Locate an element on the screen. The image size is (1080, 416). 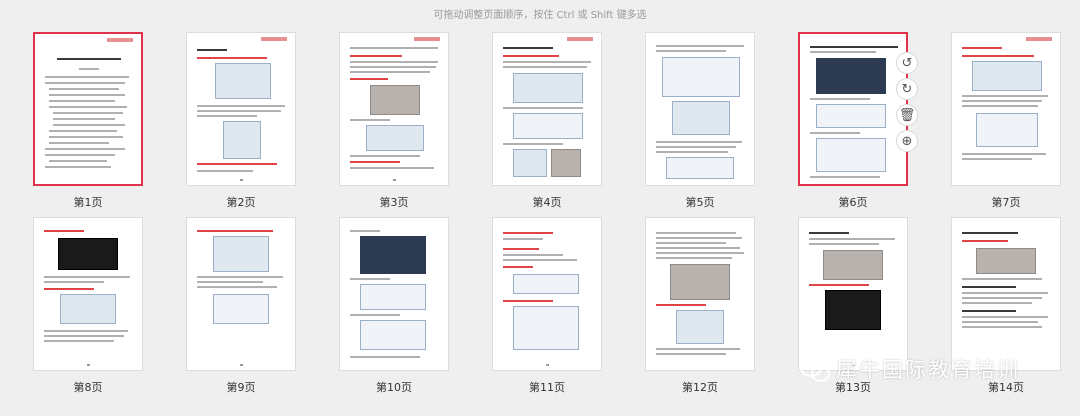
page-label: 第8页 is located at coordinates (88, 387).